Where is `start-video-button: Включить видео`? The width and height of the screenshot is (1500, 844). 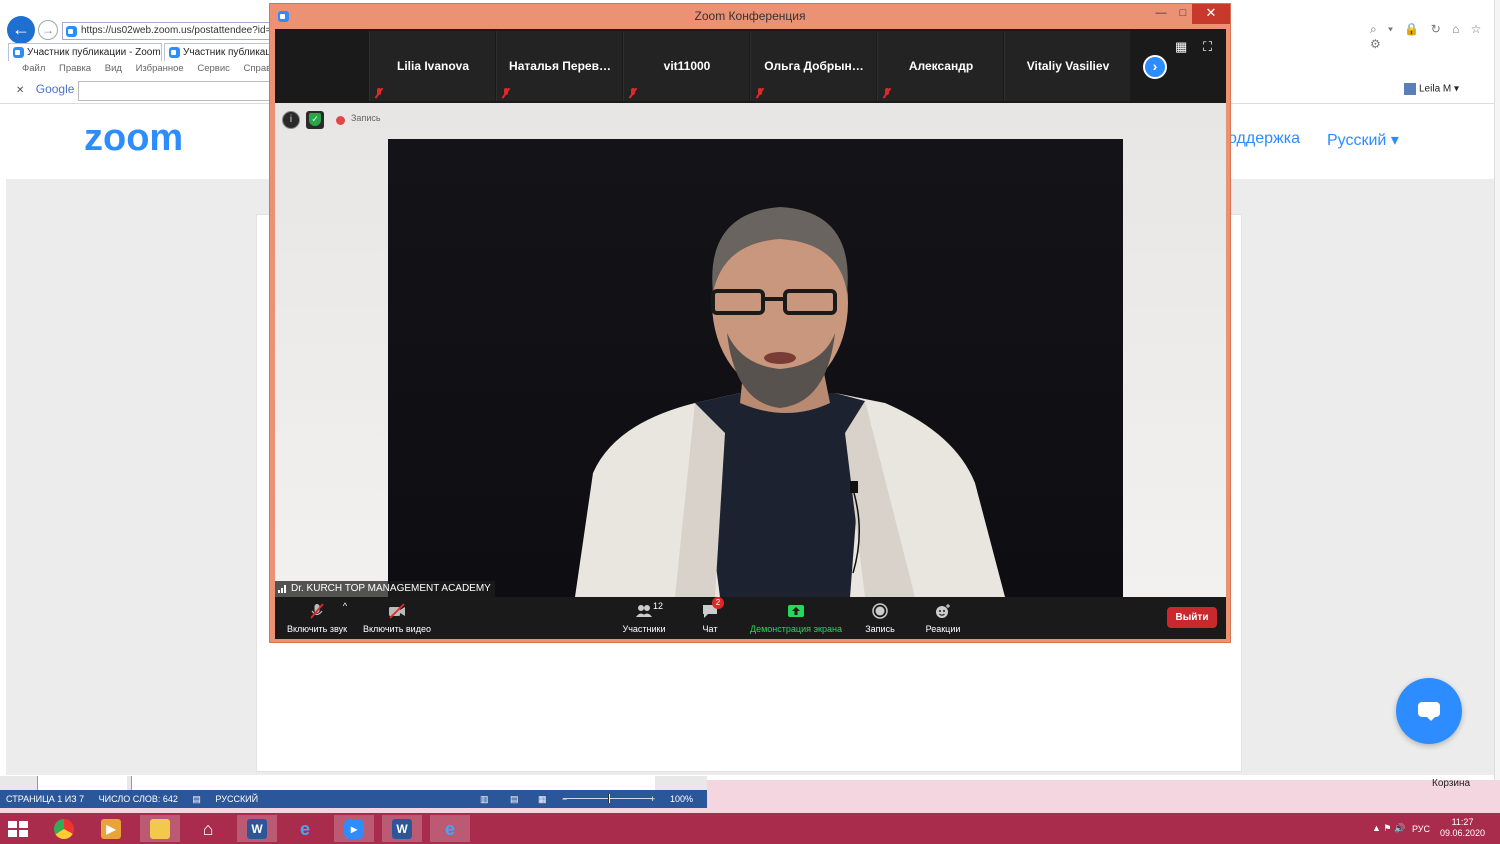
start-video-button: Включить видео is located at coordinates (397, 618).